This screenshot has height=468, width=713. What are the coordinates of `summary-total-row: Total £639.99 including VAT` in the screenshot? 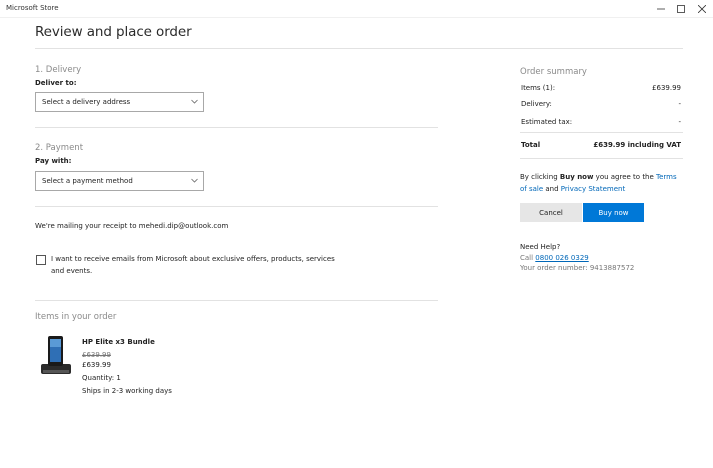 It's located at (601, 145).